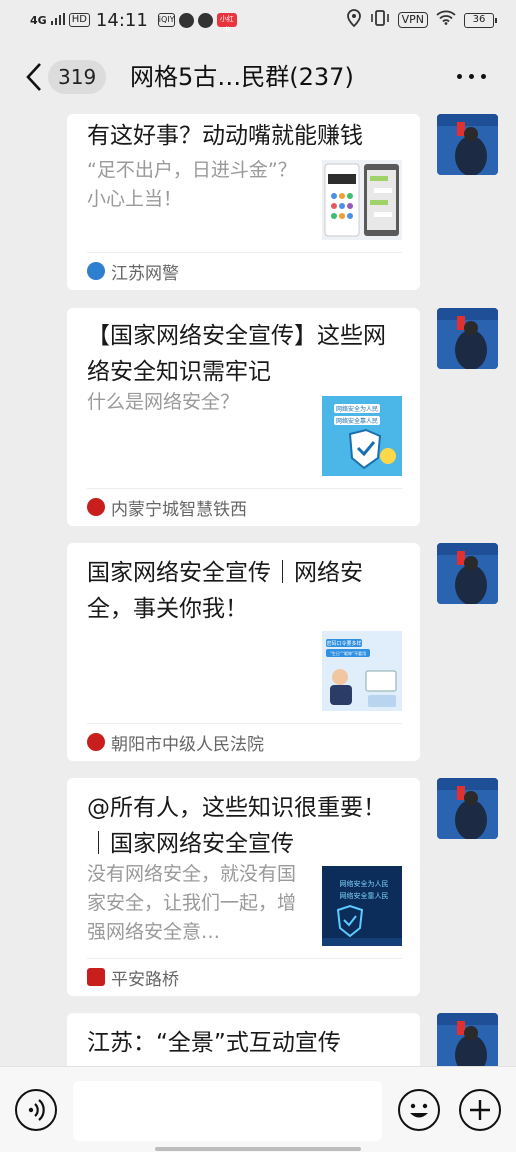 The height and width of the screenshot is (1152, 516). I want to click on back-arrow-icon, so click(34, 77).